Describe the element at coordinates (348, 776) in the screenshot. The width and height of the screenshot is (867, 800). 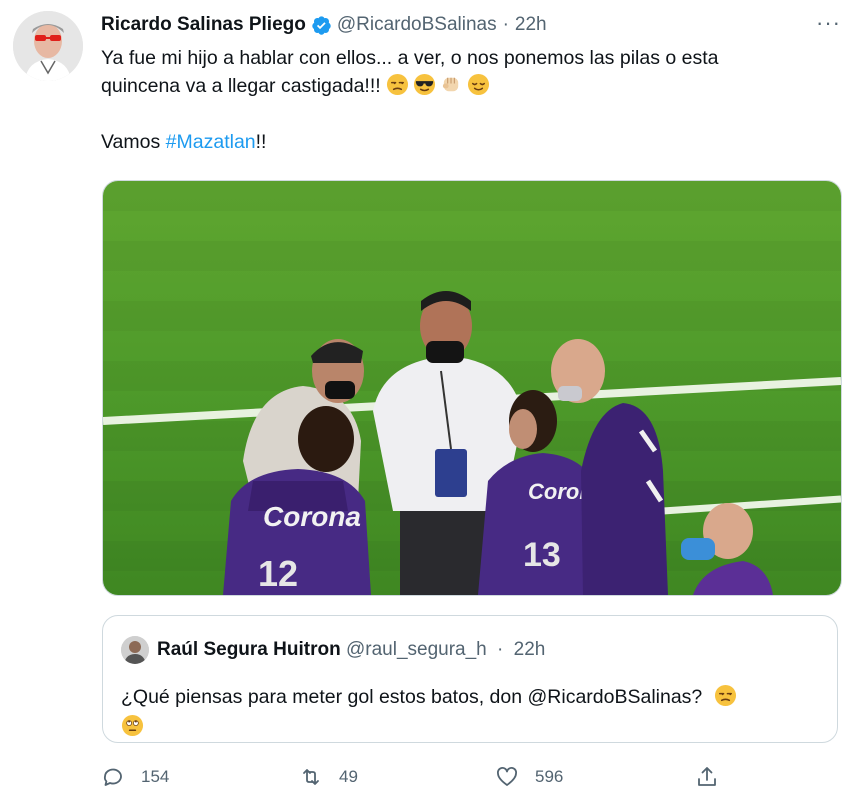
I see `retweet-count: 49` at that location.